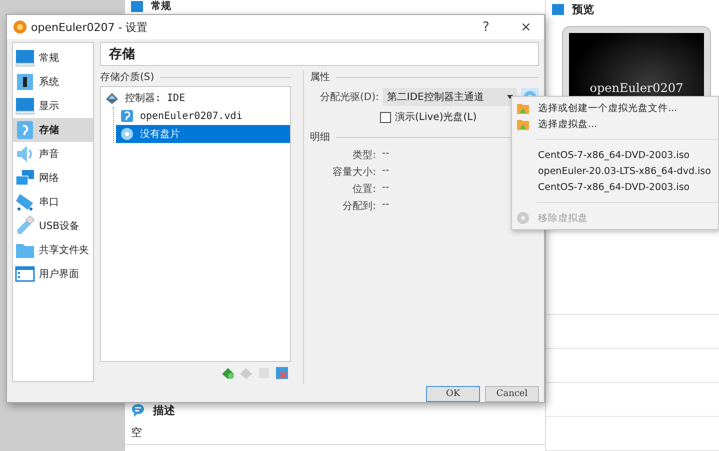 This screenshot has height=451, width=719. What do you see at coordinates (203, 134) in the screenshot?
I see `tree-item: 没有盘片` at bounding box center [203, 134].